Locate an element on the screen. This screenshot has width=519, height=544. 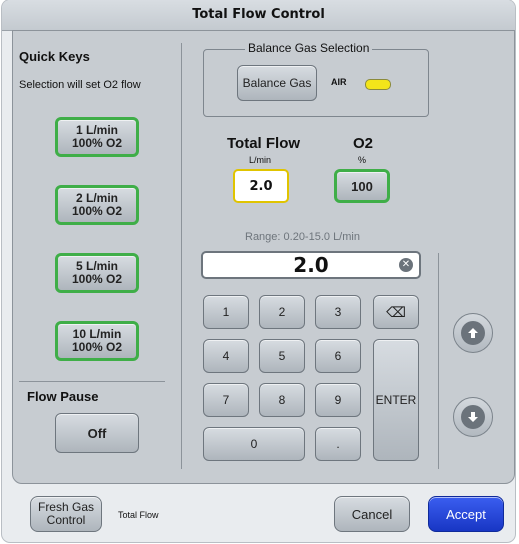
quick-key-1-lpm: 1 L/min 100% O2 is located at coordinates (97, 137).